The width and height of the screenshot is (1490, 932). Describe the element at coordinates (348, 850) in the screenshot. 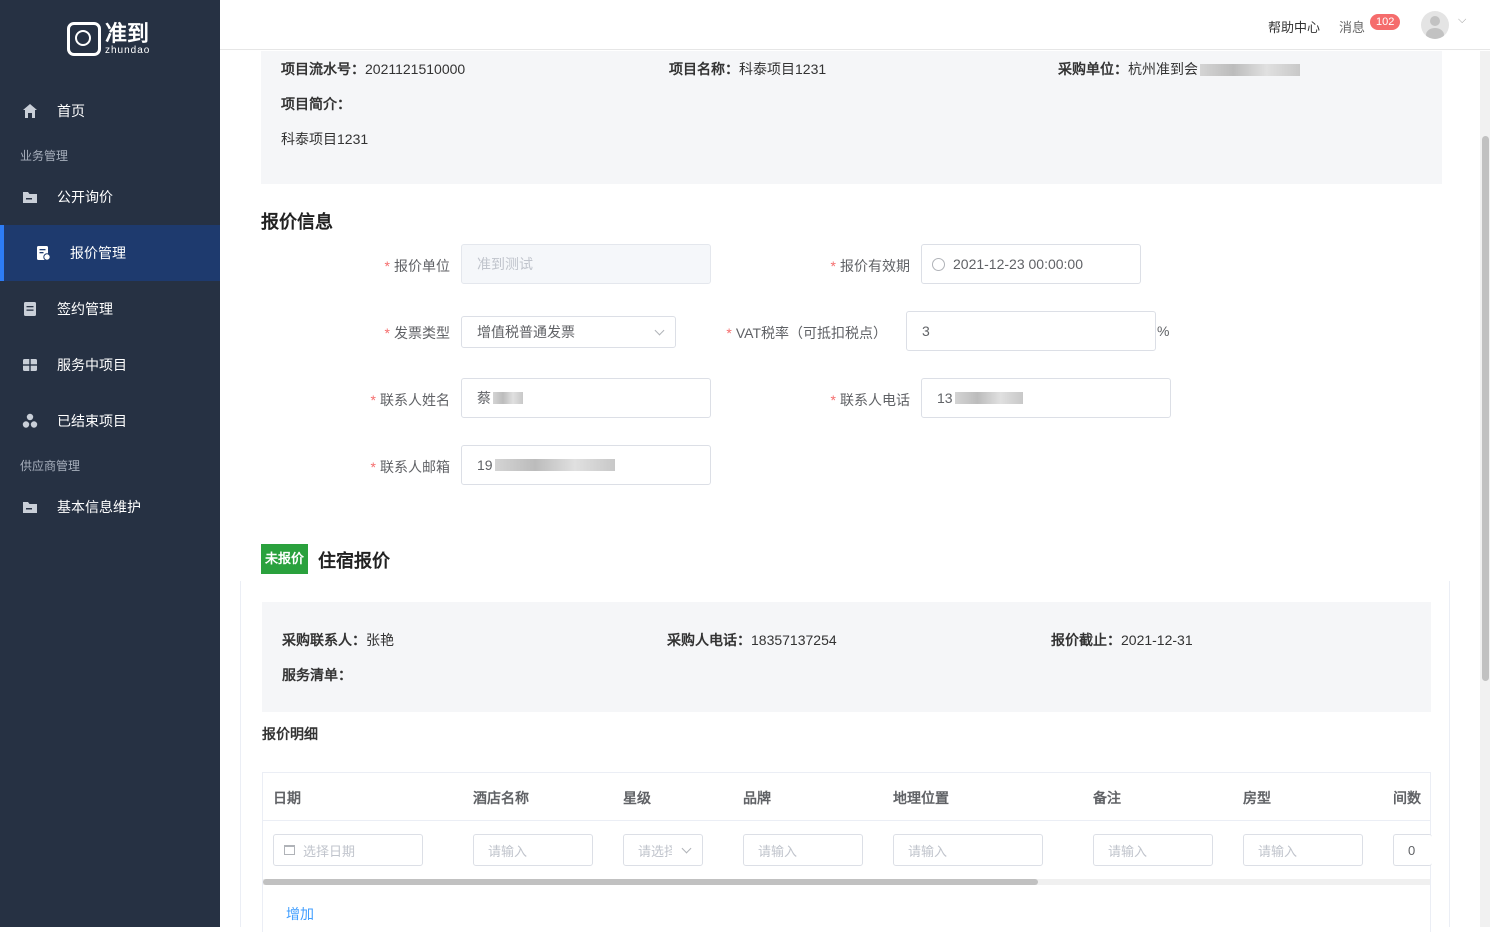

I see `date-picker: 选择日期` at that location.